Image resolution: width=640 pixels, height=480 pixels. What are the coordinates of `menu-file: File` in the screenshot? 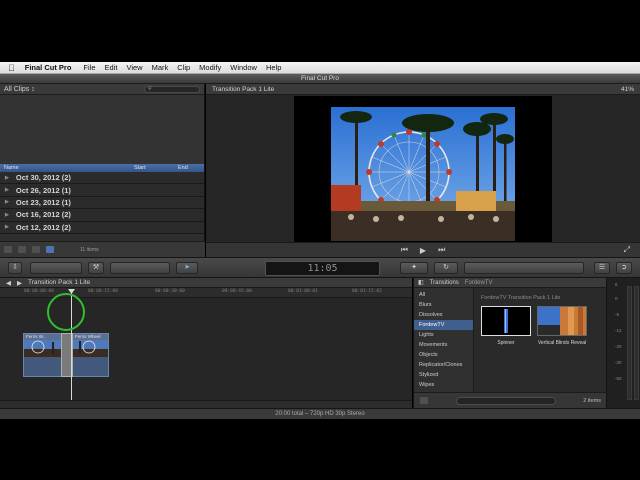 It's located at (89, 67).